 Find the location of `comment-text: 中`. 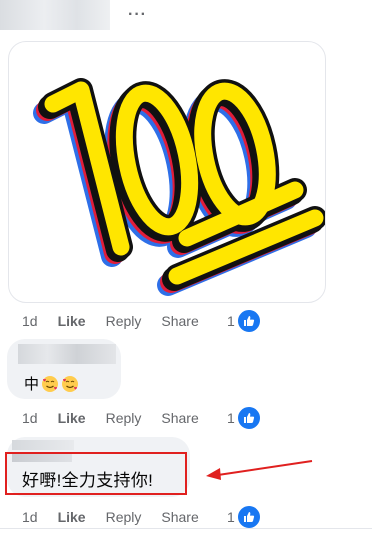

comment-text: 中 is located at coordinates (51, 383).